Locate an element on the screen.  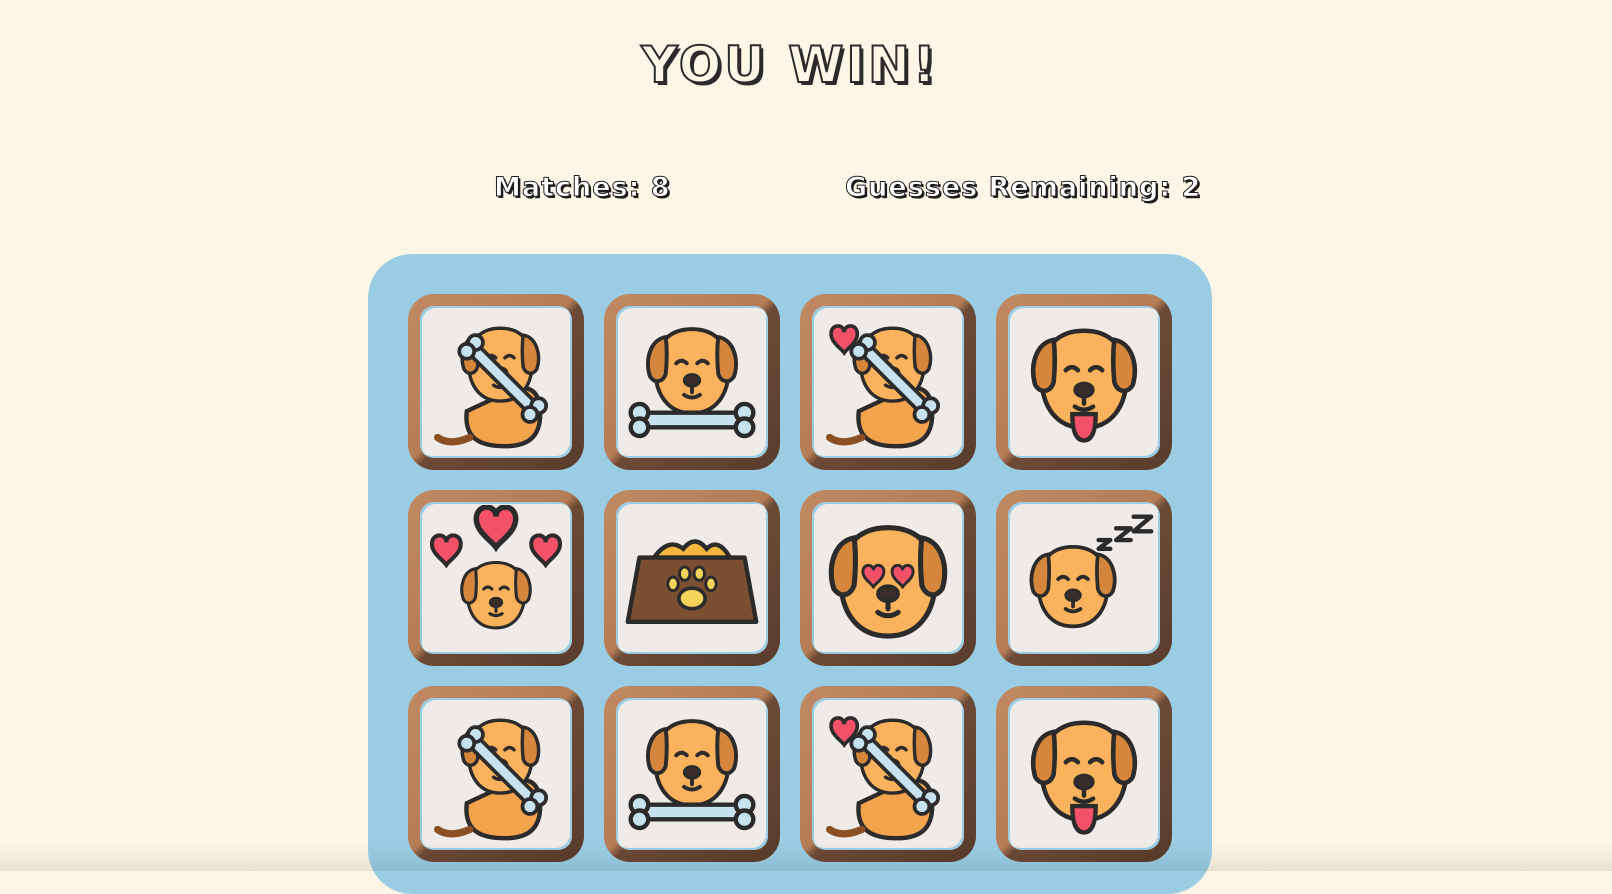
dog-with-hearts-icon is located at coordinates (496, 578).